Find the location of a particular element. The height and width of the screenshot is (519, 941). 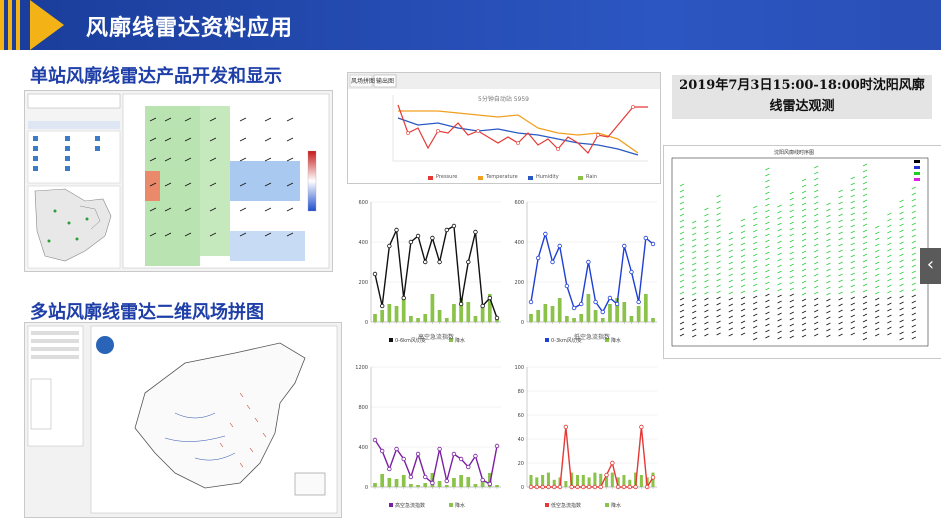

single-station-screenshot is located at coordinates (178, 181).